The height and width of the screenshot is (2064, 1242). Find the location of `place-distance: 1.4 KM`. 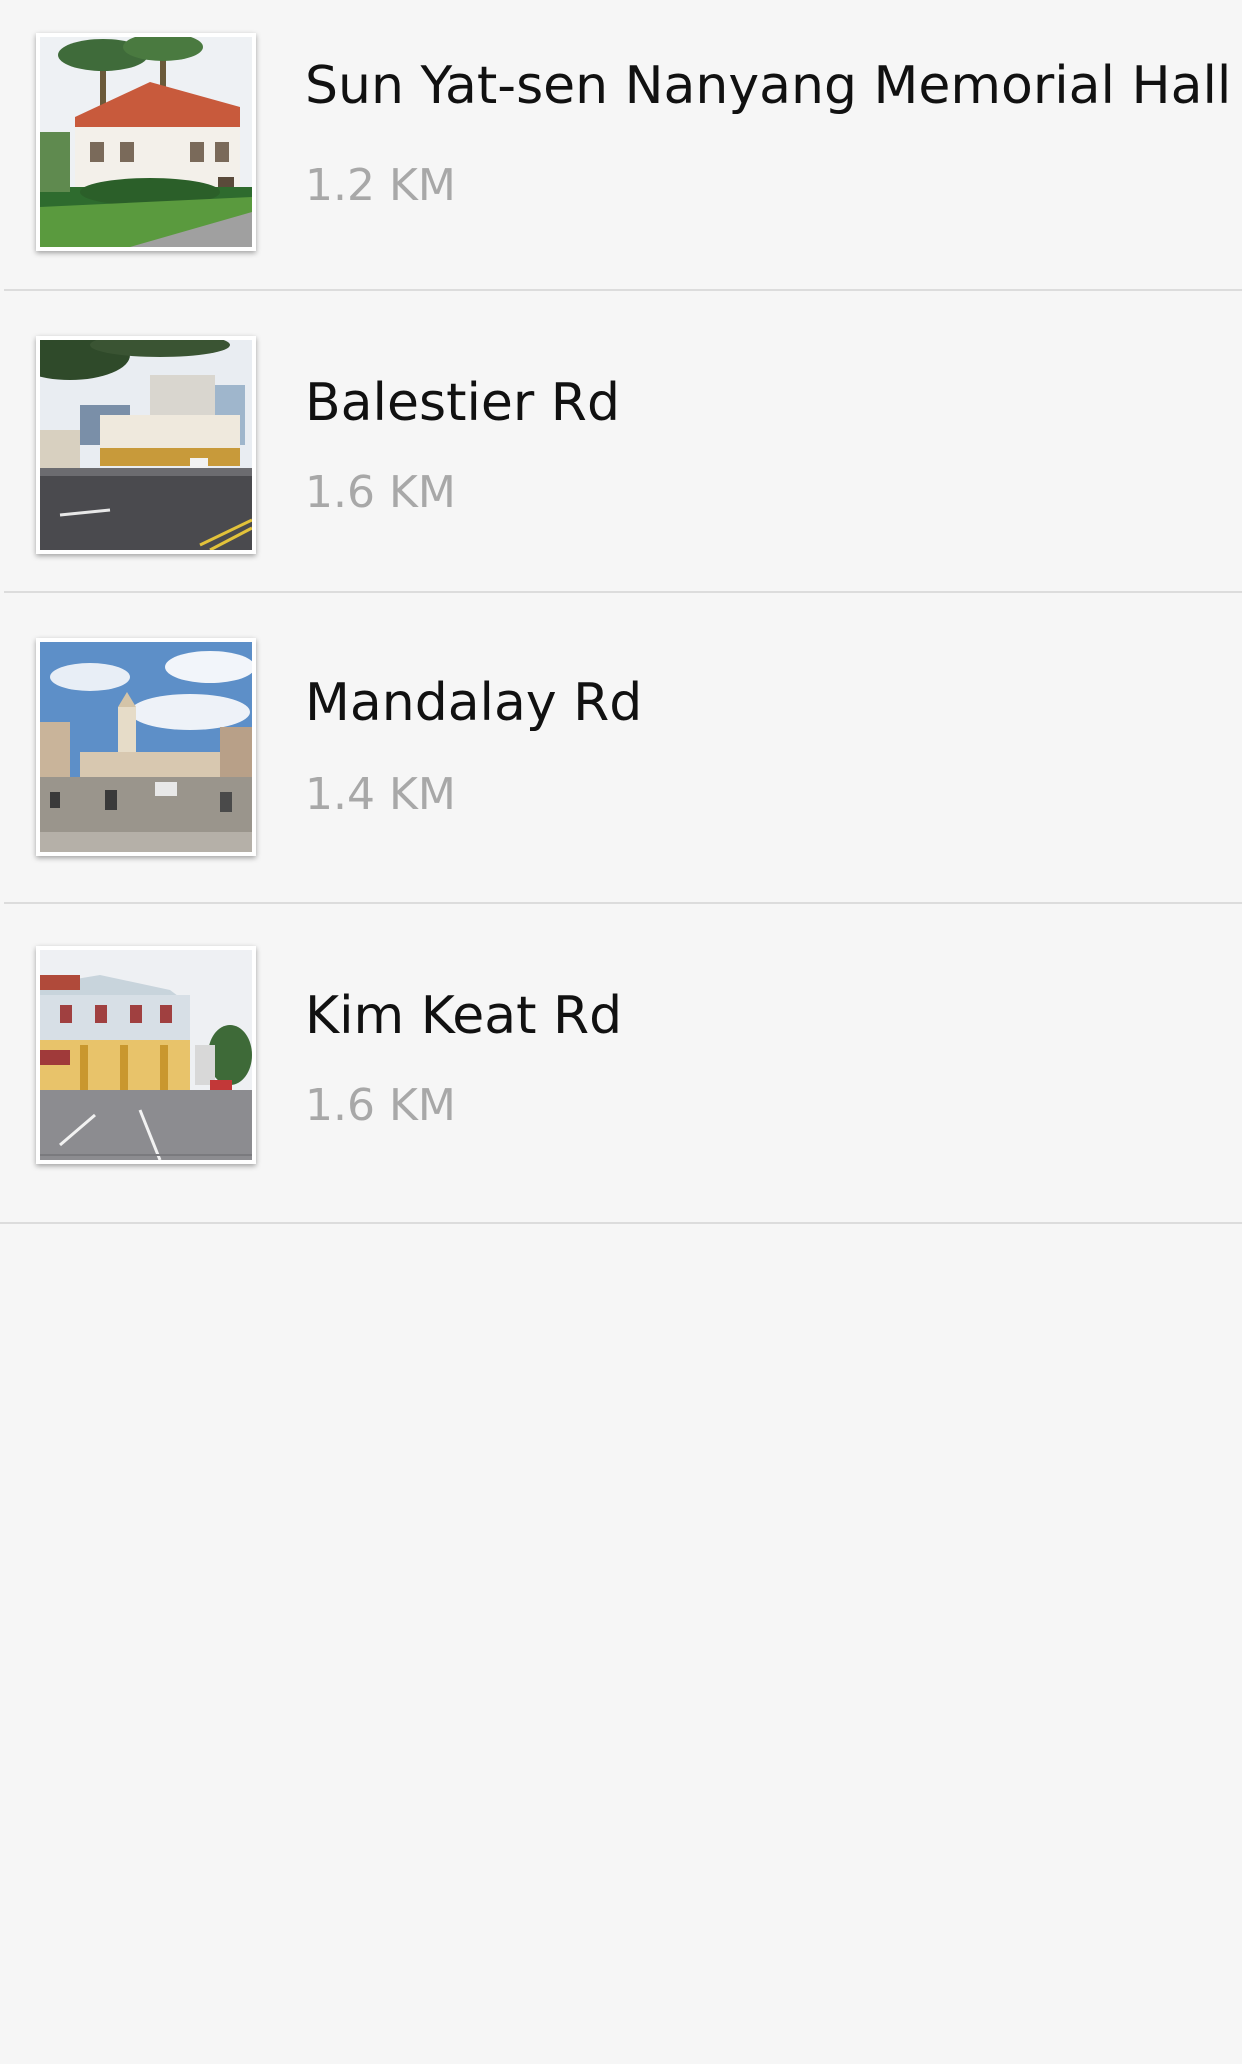

place-distance: 1.4 KM is located at coordinates (380, 794).